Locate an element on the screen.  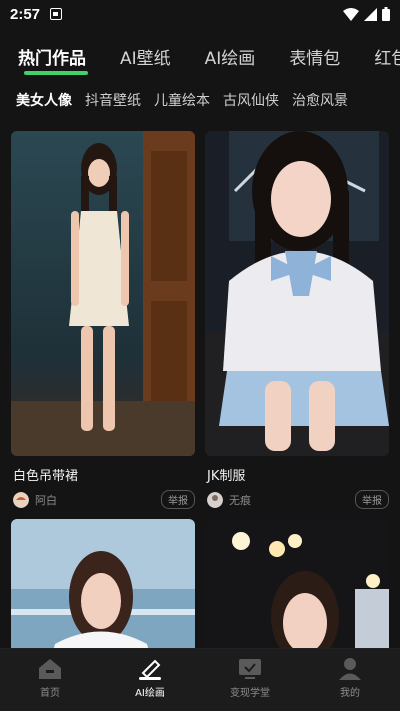
nav-ai-painting: AI绘画 is located at coordinates (150, 680).